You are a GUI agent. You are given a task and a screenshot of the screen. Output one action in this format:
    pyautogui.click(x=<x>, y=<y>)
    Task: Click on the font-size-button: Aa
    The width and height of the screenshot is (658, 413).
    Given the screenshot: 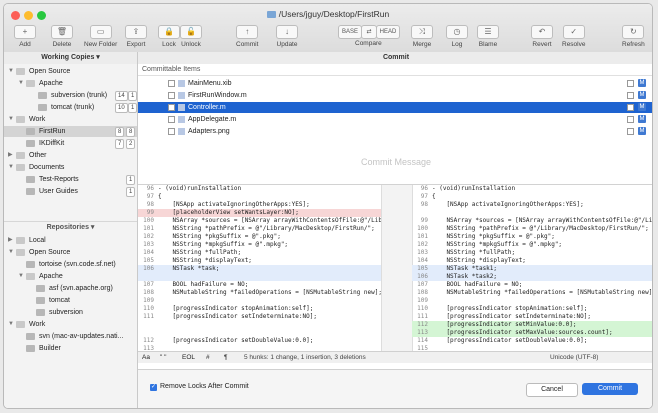 What is the action you would take?
    pyautogui.click(x=146, y=357)
    